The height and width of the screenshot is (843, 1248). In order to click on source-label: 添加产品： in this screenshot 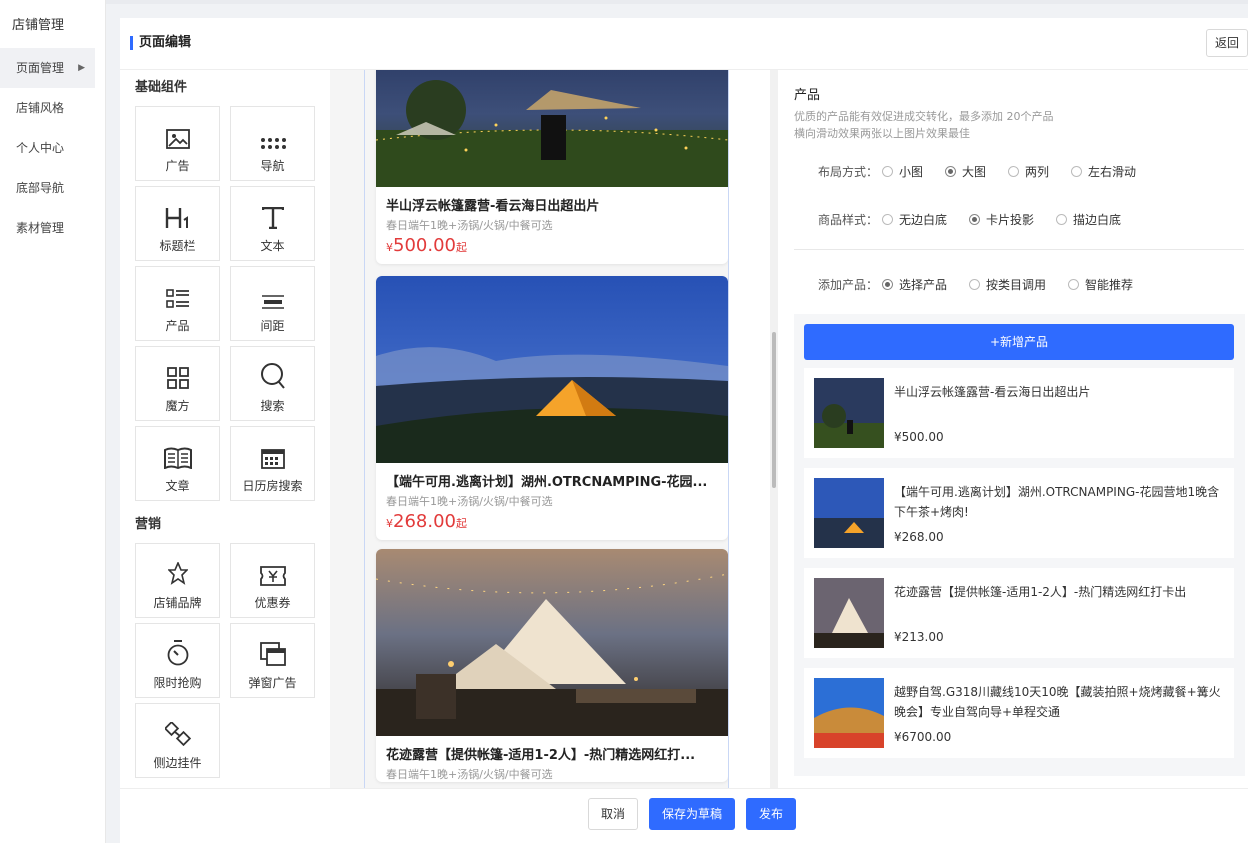, I will do `click(848, 285)`.